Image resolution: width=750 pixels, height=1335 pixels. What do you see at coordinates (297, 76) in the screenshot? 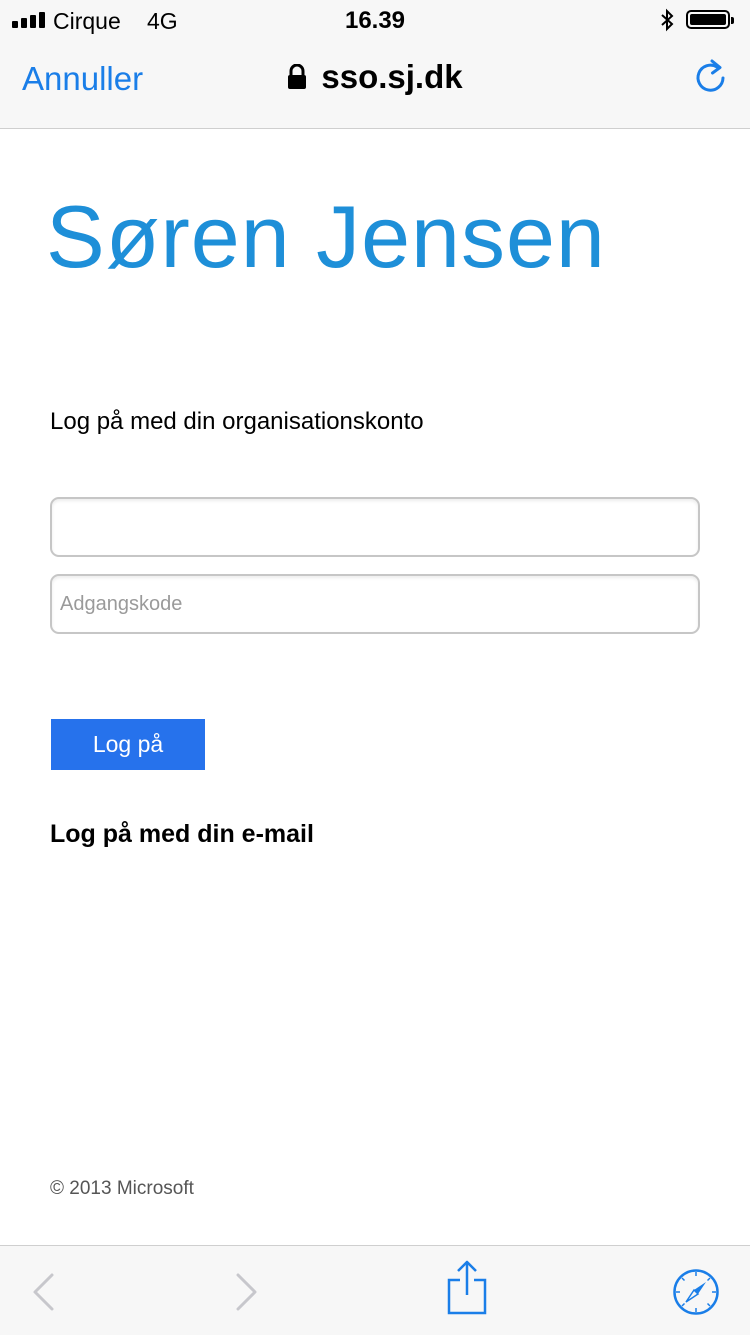
I see `lock-icon` at bounding box center [297, 76].